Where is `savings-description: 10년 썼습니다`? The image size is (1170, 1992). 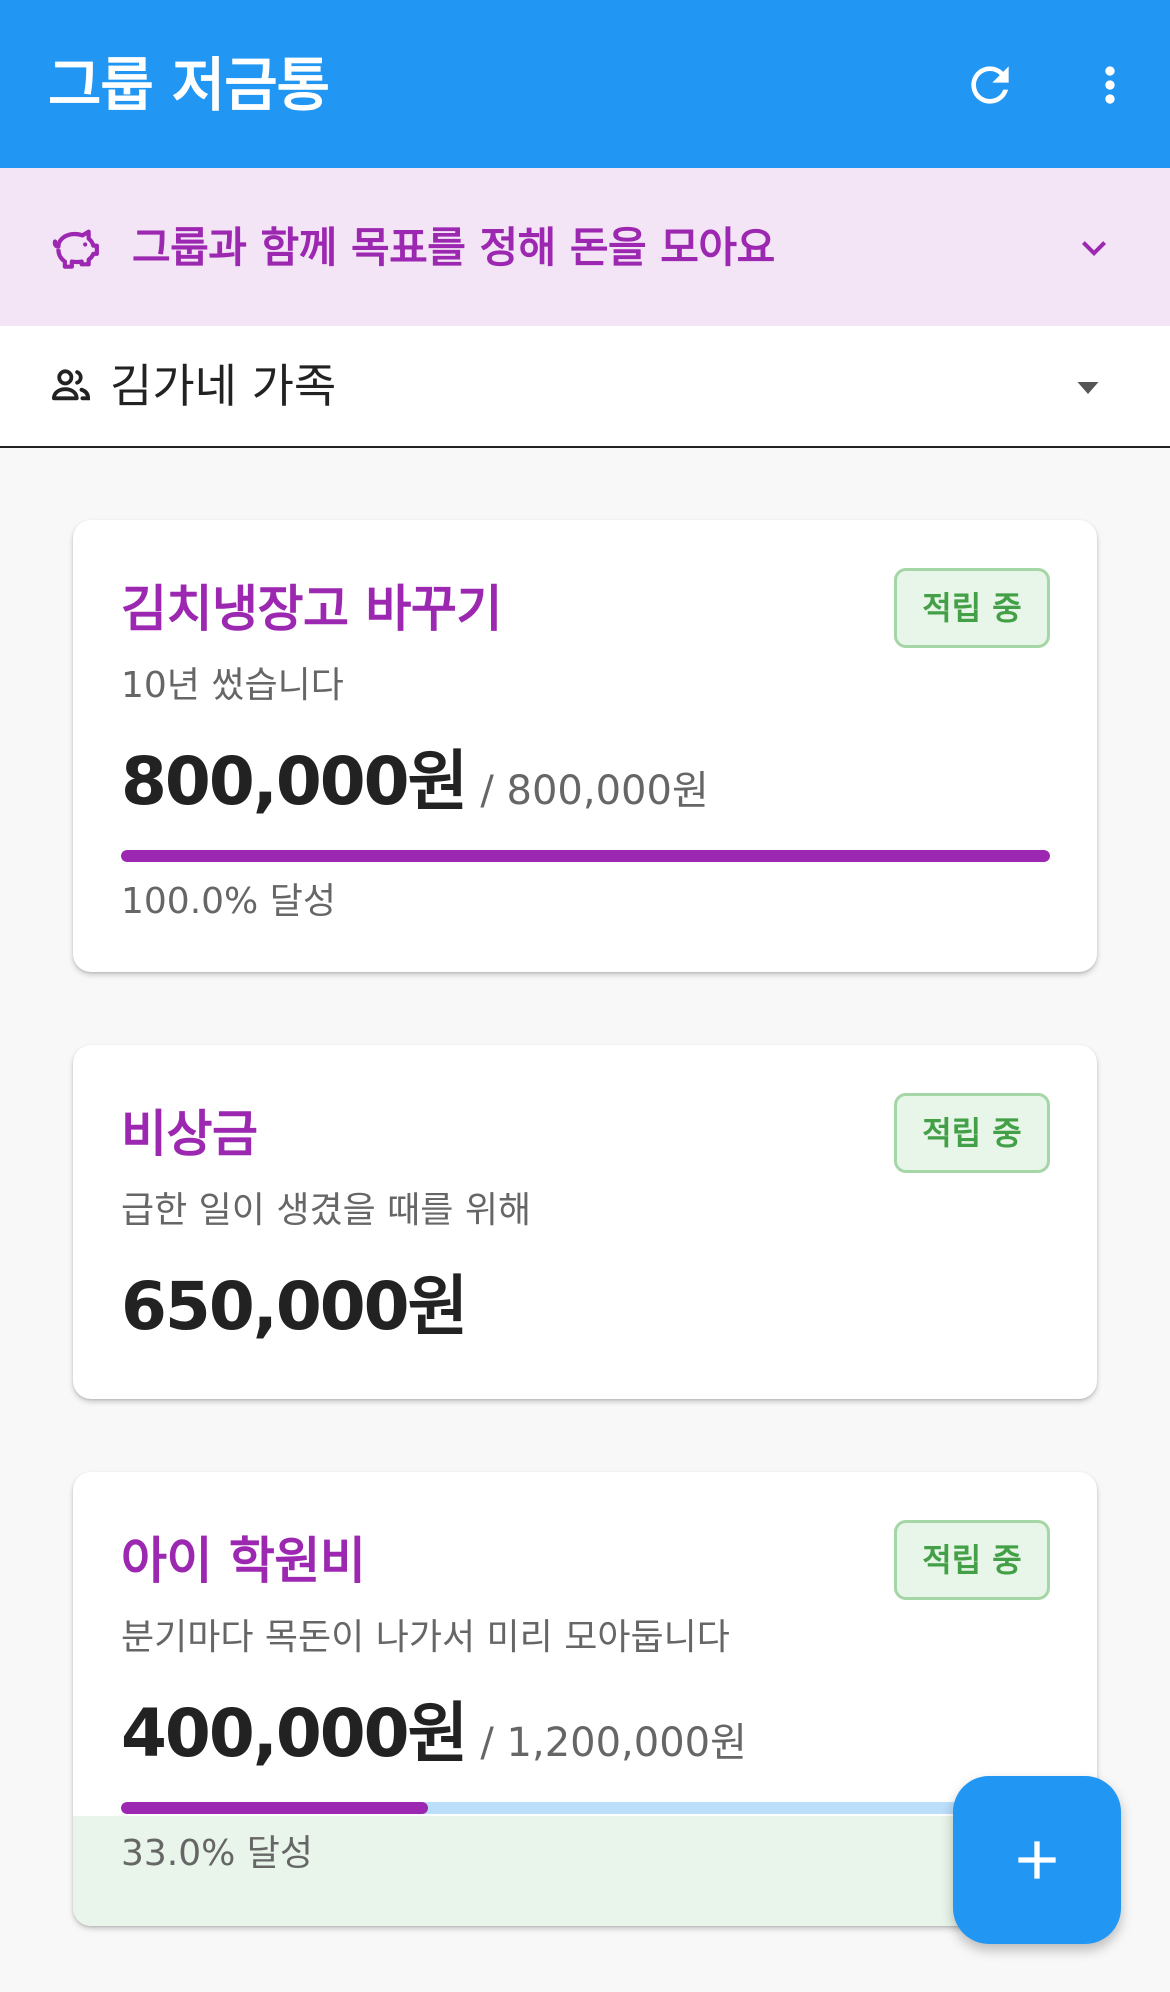
savings-description: 10년 썼습니다 is located at coordinates (232, 685).